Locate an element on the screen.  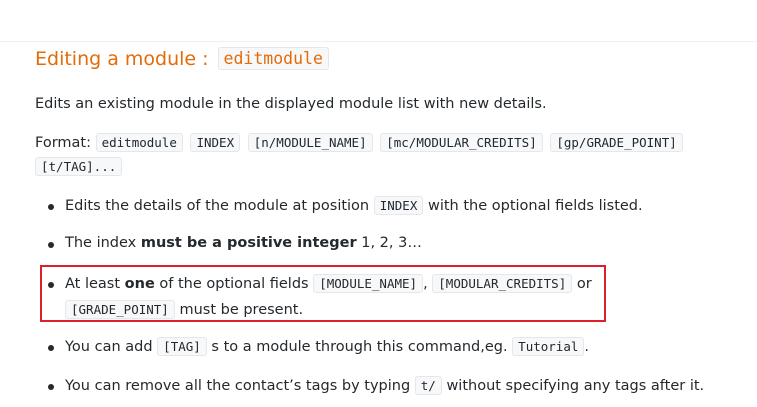
format-token: [gp/GRADE_POINT] is located at coordinates (616, 142).